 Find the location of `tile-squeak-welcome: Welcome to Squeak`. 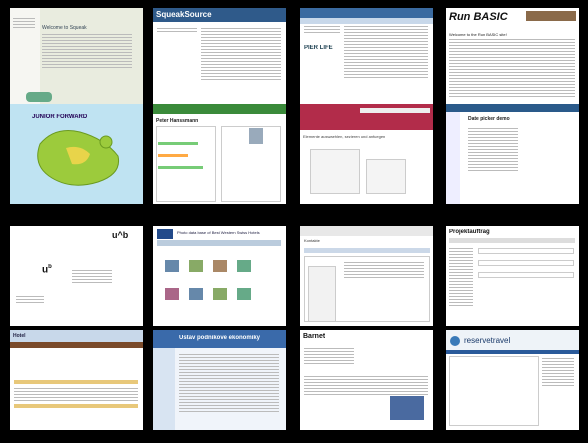

tile-squeak-welcome: Welcome to Squeak is located at coordinates (76, 58).